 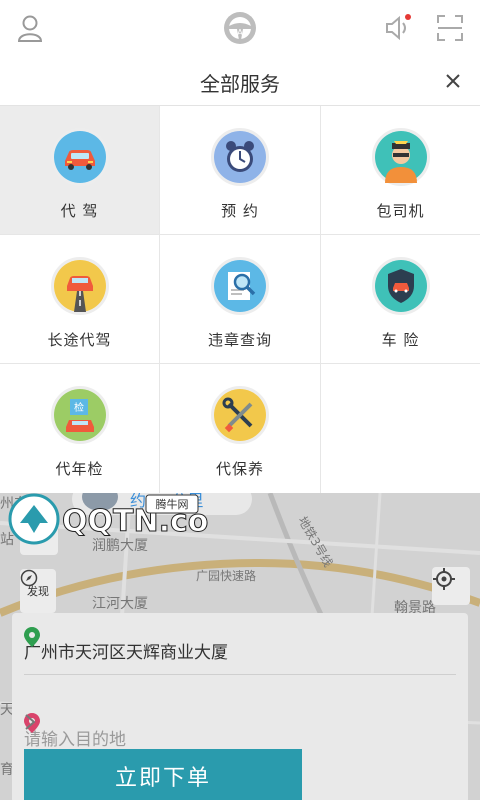 What do you see at coordinates (239, 340) in the screenshot?
I see `service-label: 违章查询` at bounding box center [239, 340].